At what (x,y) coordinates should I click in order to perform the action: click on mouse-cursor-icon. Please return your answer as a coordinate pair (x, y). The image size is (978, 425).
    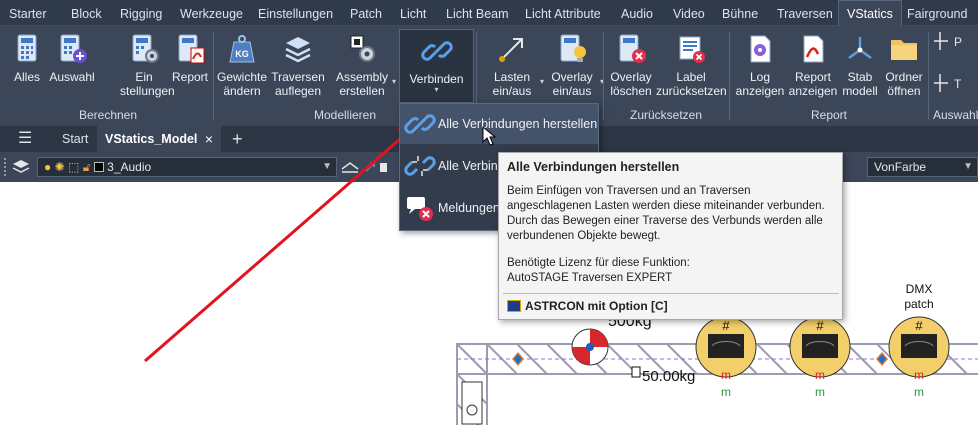
    Looking at the image, I should click on (489, 136).